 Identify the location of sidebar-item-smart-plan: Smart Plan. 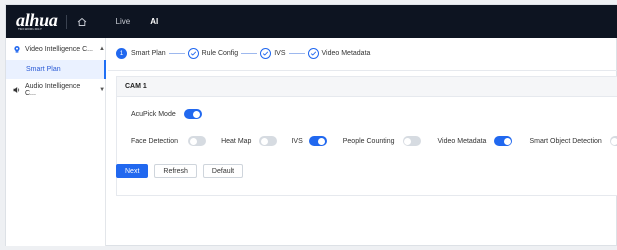
(56, 69).